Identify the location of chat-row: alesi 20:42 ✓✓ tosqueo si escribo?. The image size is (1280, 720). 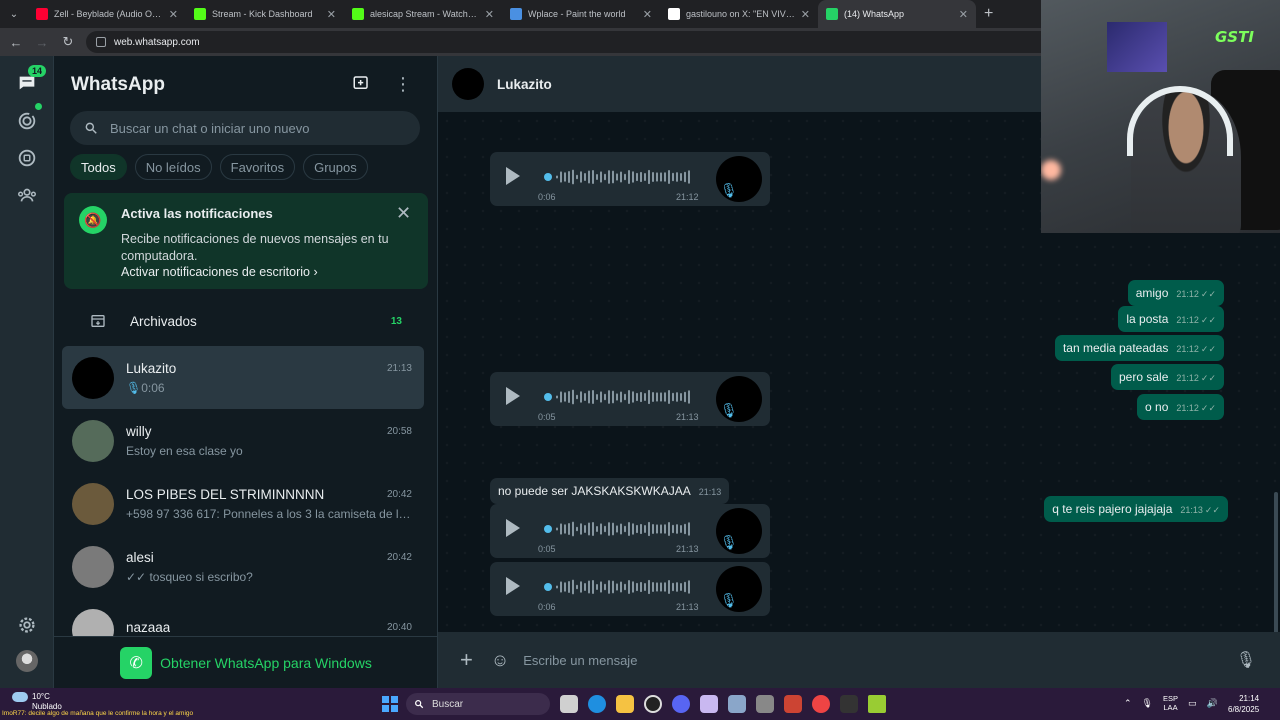
(243, 566).